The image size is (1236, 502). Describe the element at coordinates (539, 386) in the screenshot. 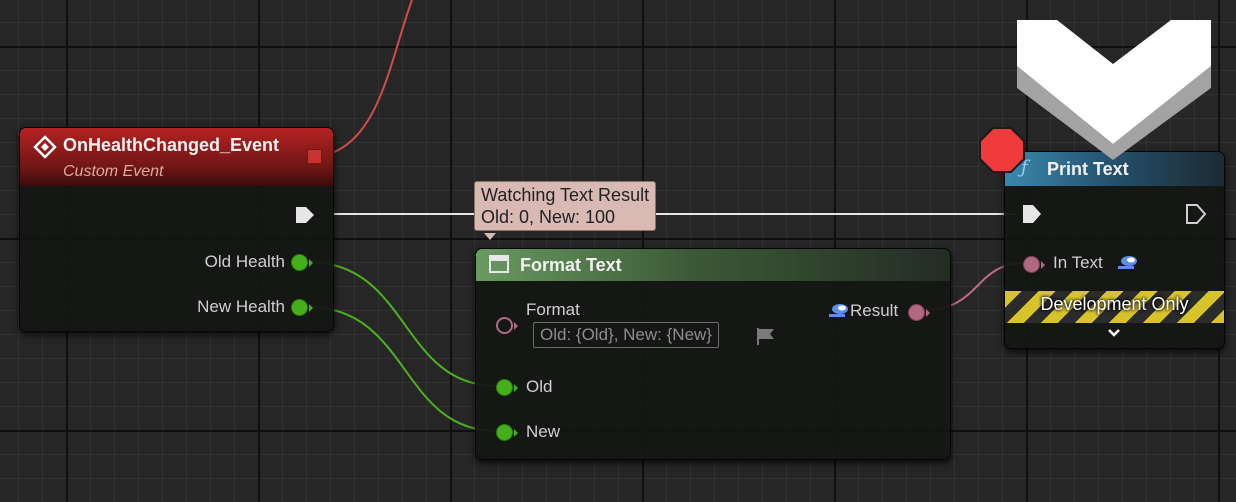

I see `old-input-label: Old` at that location.